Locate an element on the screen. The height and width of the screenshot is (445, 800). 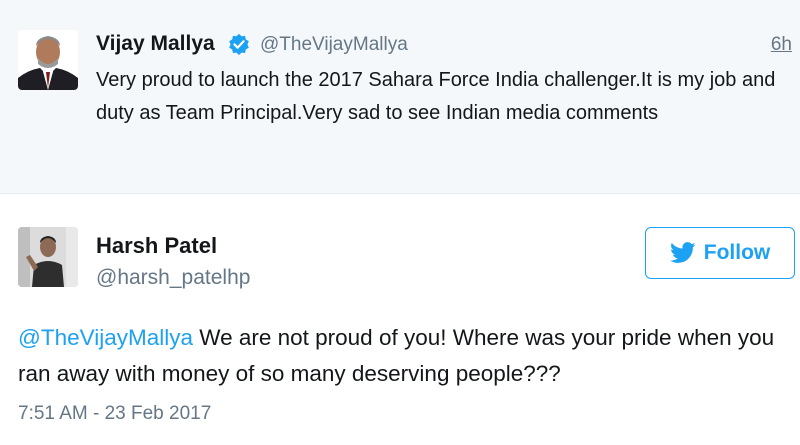
author-handle: @TheVijayMallya is located at coordinates (334, 45).